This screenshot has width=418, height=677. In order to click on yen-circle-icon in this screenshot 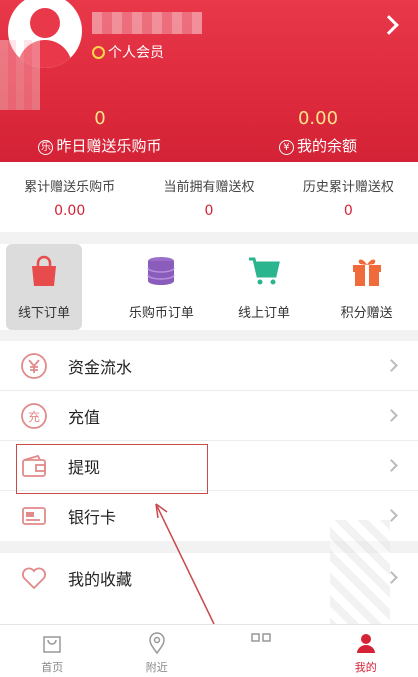, I will do `click(34, 365)`.